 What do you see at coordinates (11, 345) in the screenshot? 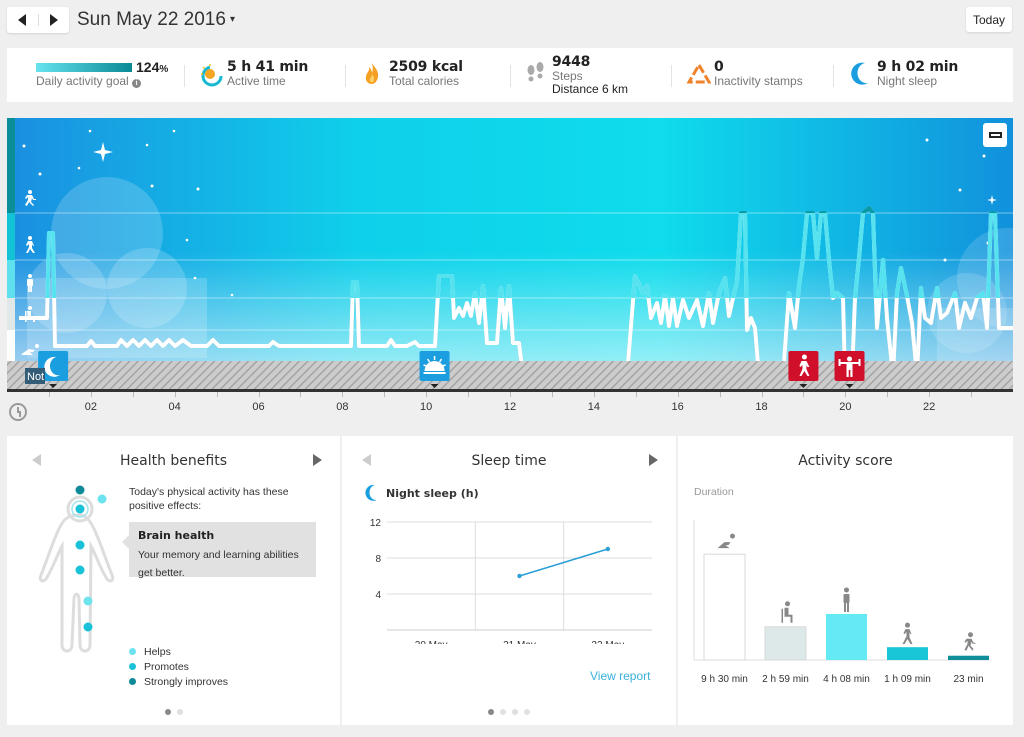
I see `level-band-resting` at bounding box center [11, 345].